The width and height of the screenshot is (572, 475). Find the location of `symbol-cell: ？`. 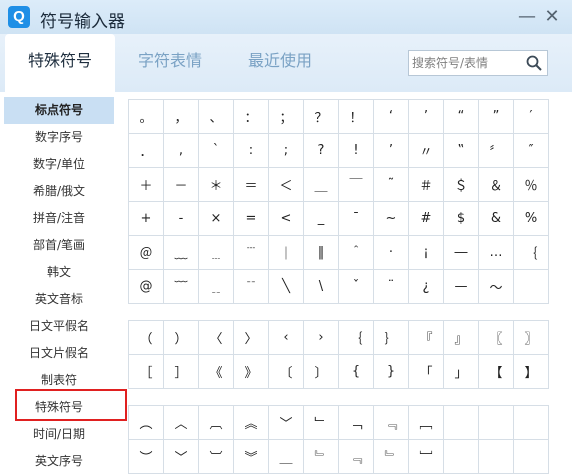

symbol-cell: ？ is located at coordinates (321, 116).